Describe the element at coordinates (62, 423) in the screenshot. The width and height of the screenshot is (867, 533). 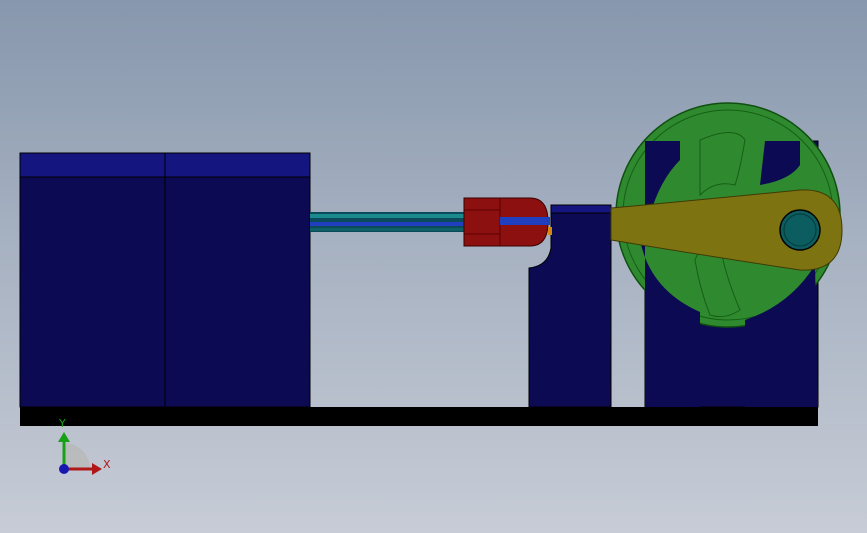
I see `y-axis-label: Y` at that location.